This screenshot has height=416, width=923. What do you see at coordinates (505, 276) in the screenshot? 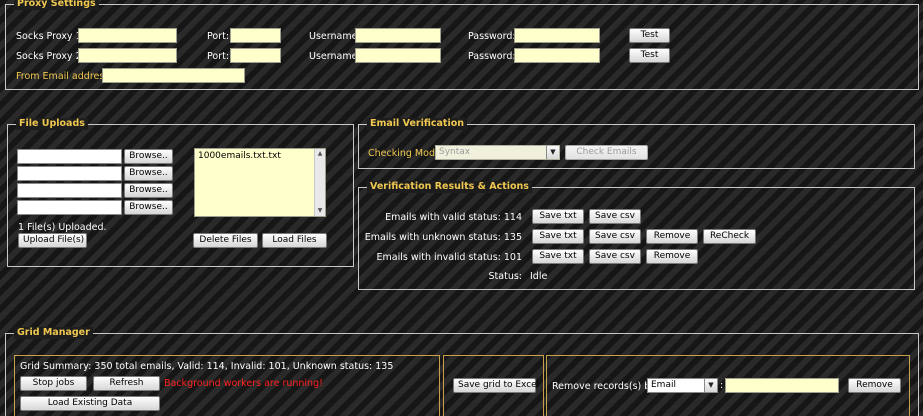
I see `status-label: Status:` at bounding box center [505, 276].